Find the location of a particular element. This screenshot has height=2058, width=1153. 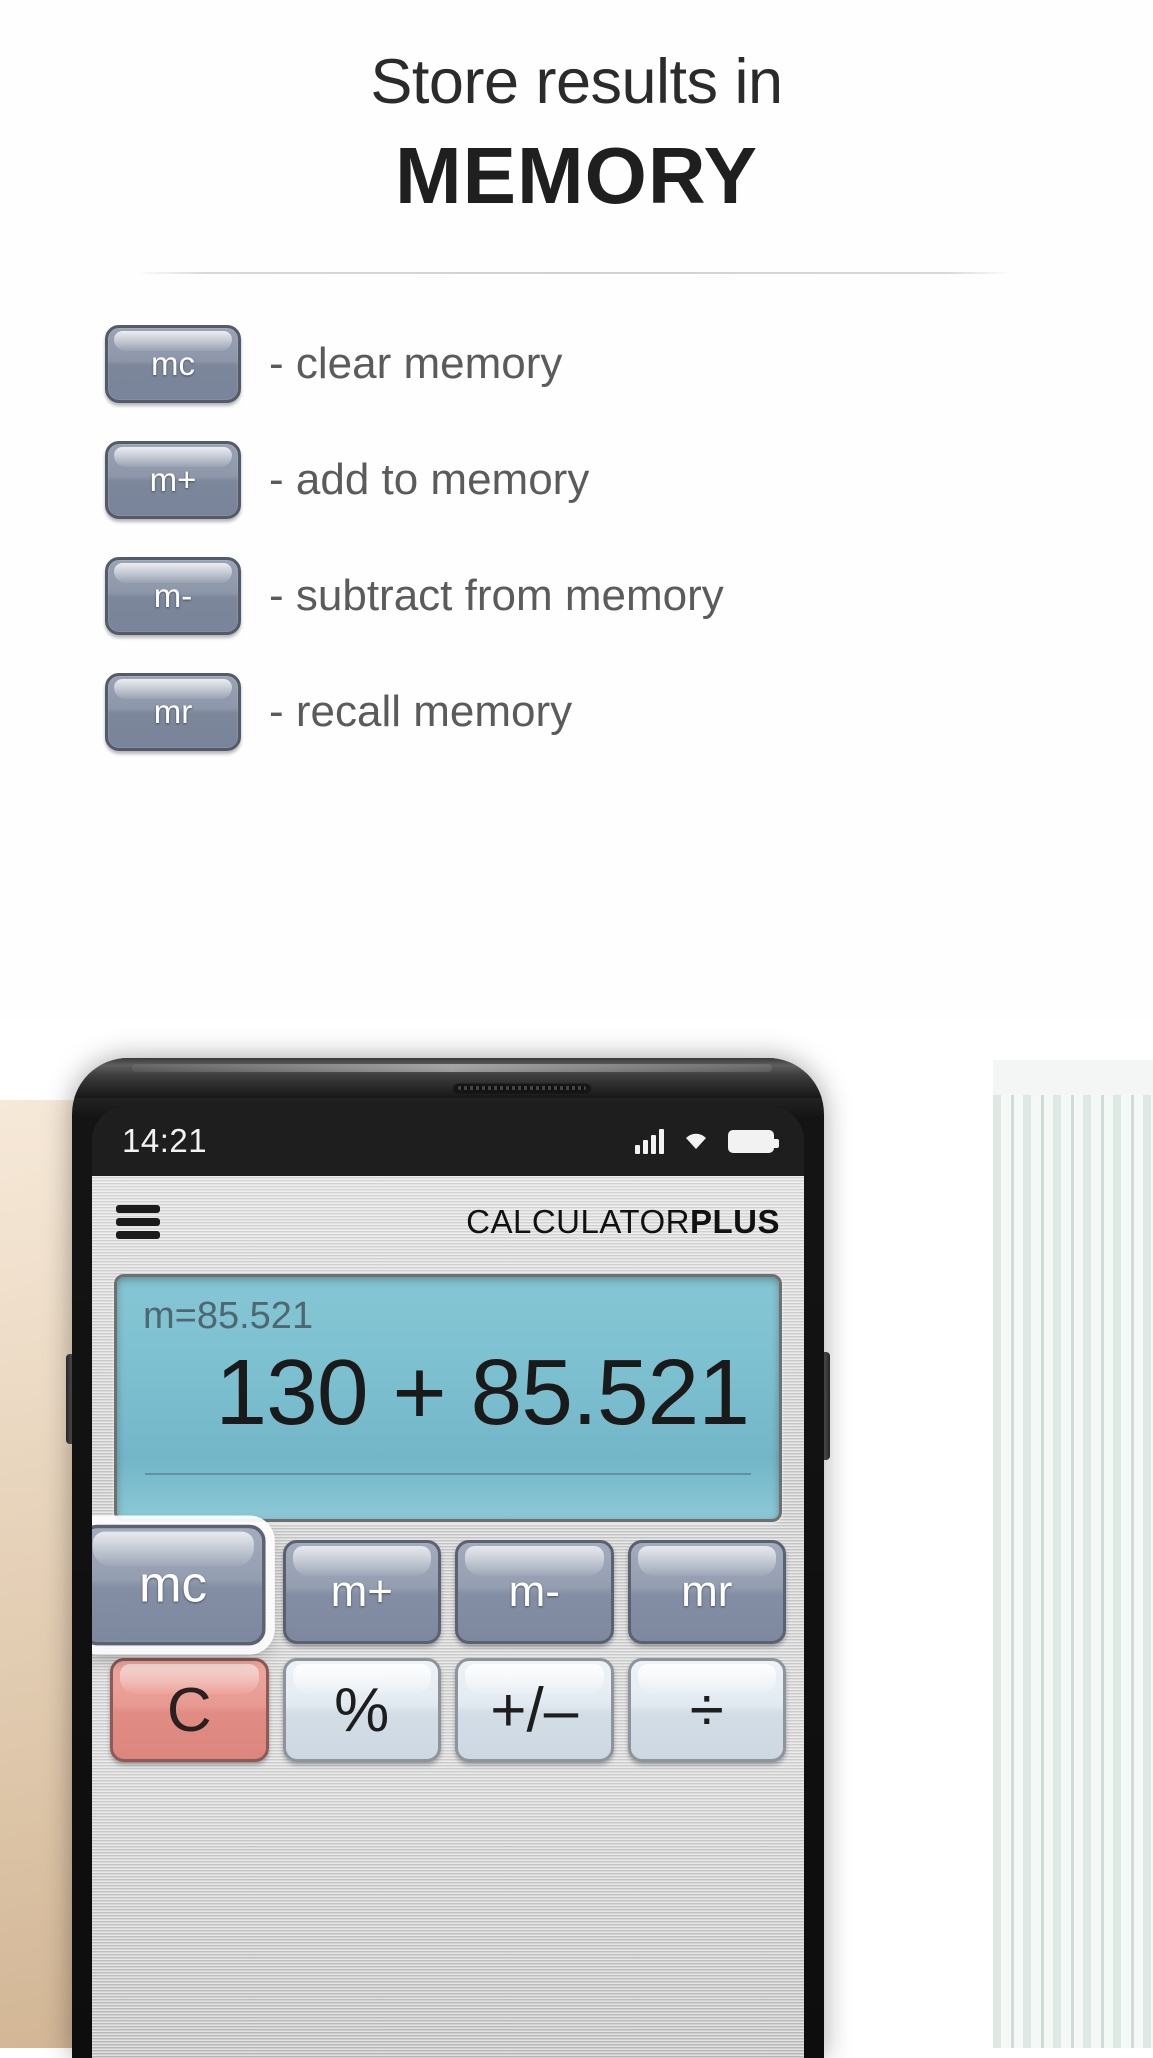

key-percent-label: % is located at coordinates (362, 1710).